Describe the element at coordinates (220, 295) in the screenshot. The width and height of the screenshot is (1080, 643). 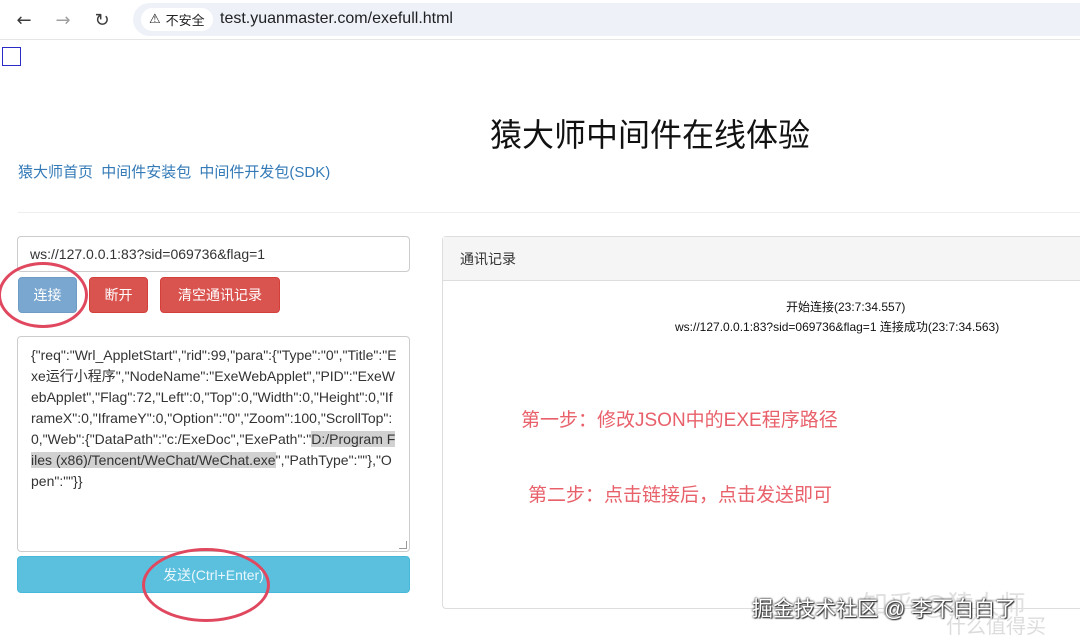
I see `clear-log-button: 清空通讯记录` at that location.